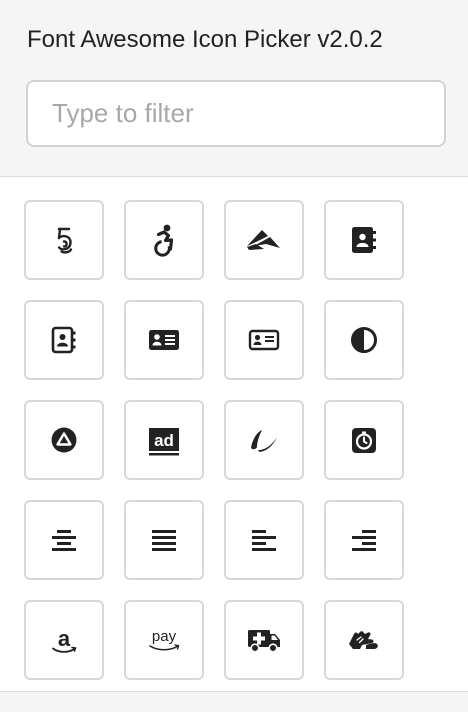 This screenshot has height=712, width=468. I want to click on american-sign-language-icon, so click(363, 640).